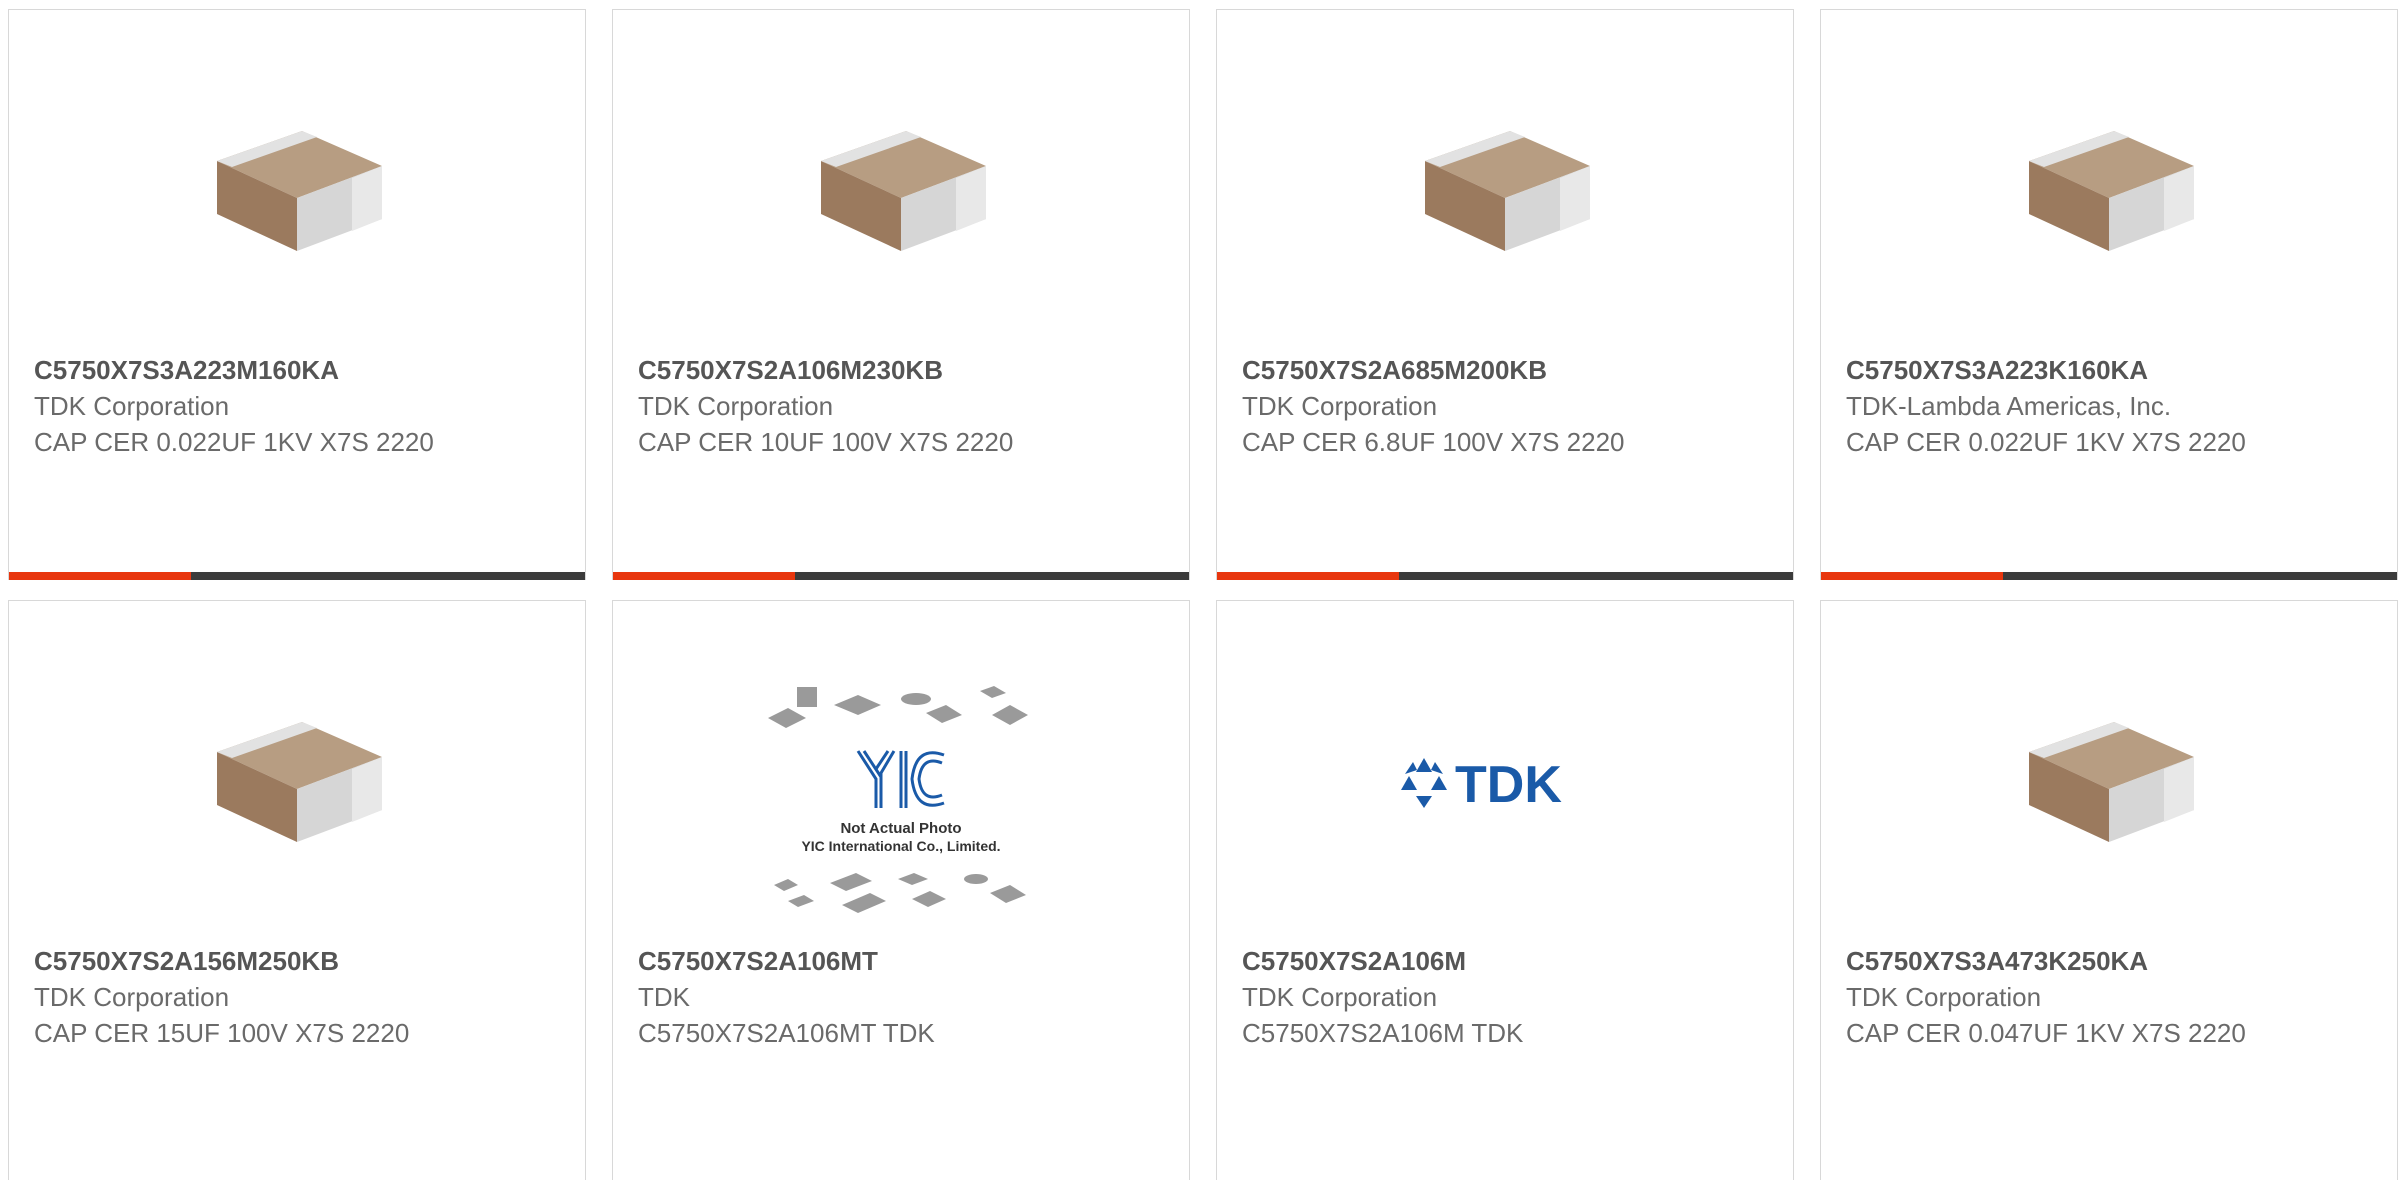 This screenshot has height=1180, width=2400. What do you see at coordinates (2046, 961) in the screenshot?
I see `part-number-link: C5750X7S3A473K250KA` at bounding box center [2046, 961].